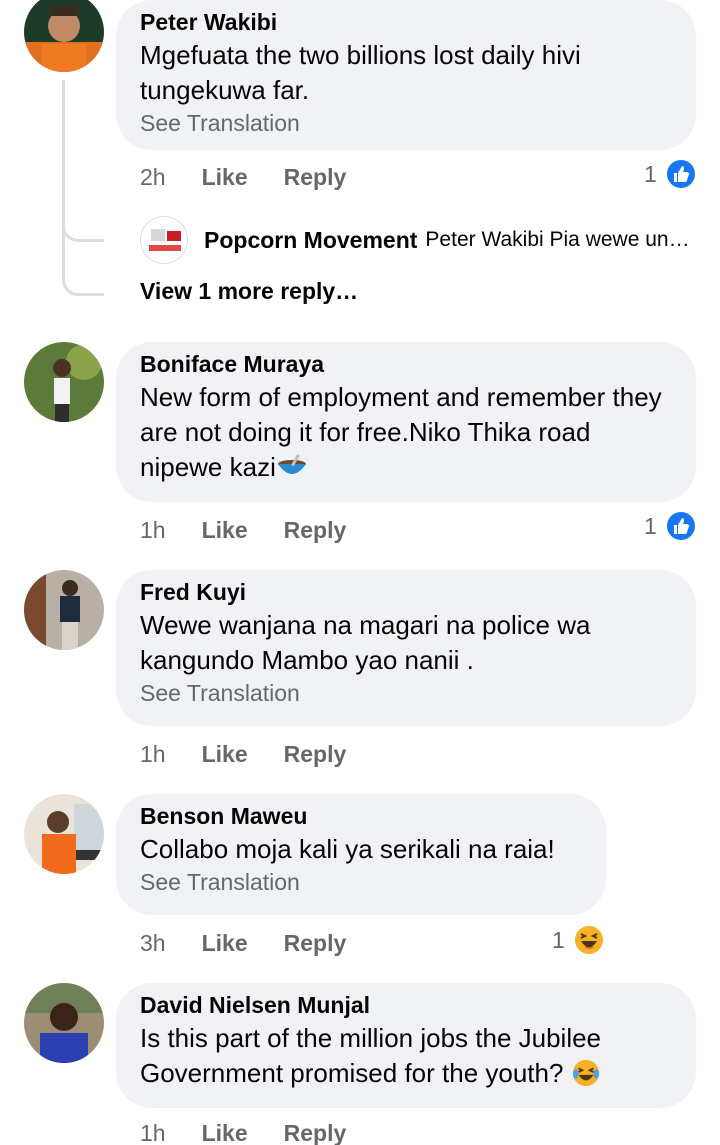 This screenshot has width=720, height=1145. Describe the element at coordinates (347, 849) in the screenshot. I see `comment-text: Collabo moja kali ya serikali na raia!` at that location.